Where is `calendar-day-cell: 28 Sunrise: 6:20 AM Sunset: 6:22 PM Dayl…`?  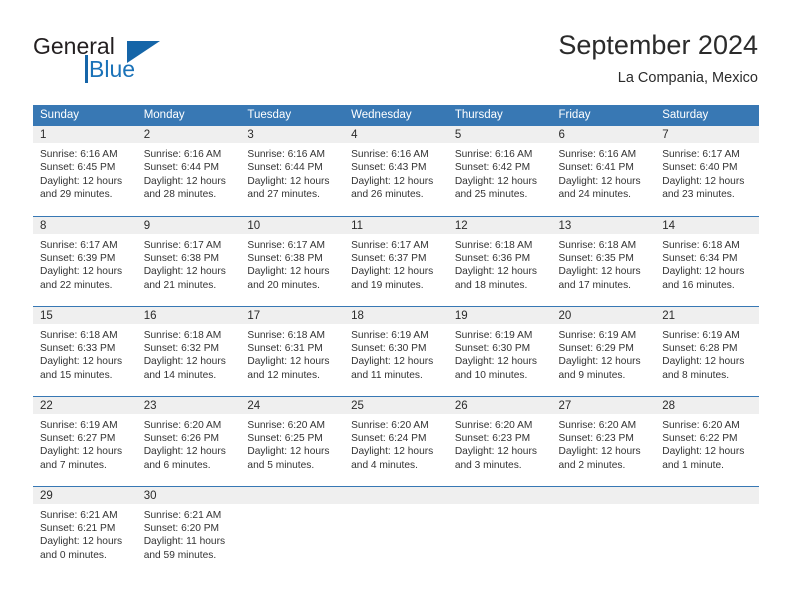 calendar-day-cell: 28 Sunrise: 6:20 AM Sunset: 6:22 PM Dayl… is located at coordinates (707, 440).